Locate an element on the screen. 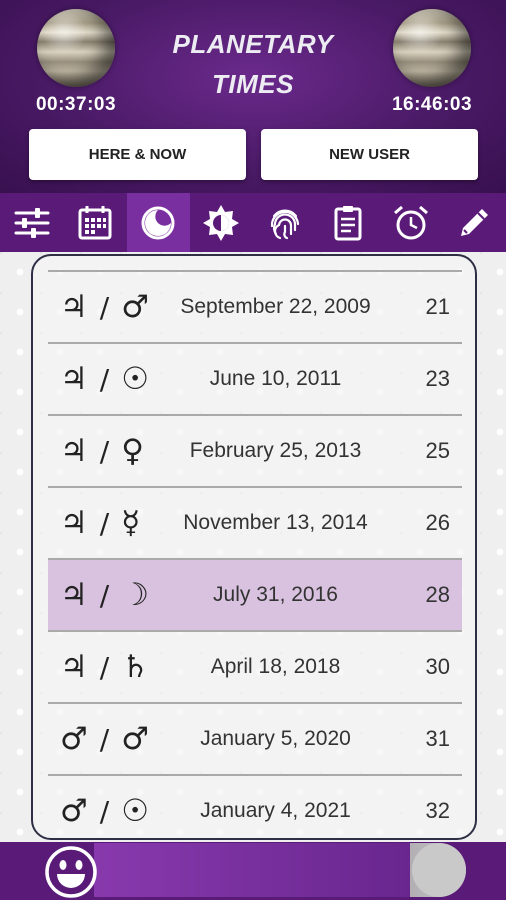  list-item: ♃ / ♀ February 25, 2013 25 is located at coordinates (255, 450).